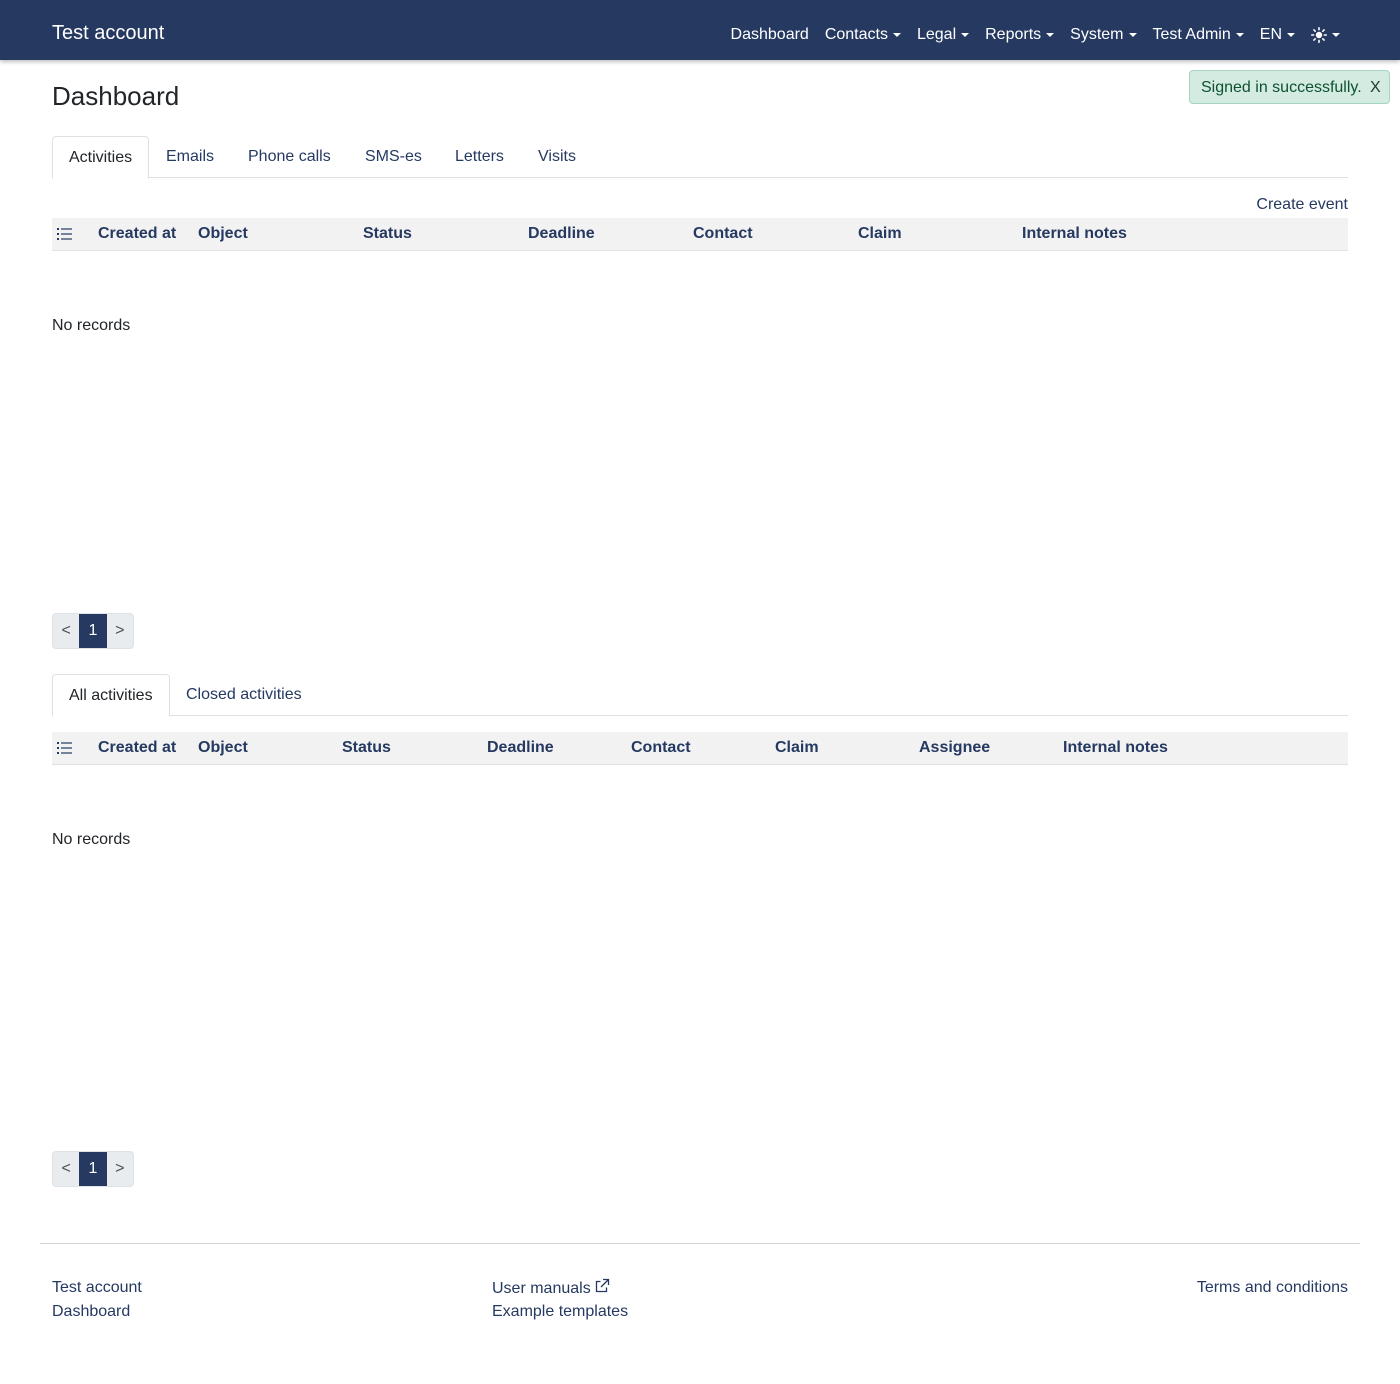  What do you see at coordinates (1302, 205) in the screenshot?
I see `create-event-link: Create event` at bounding box center [1302, 205].